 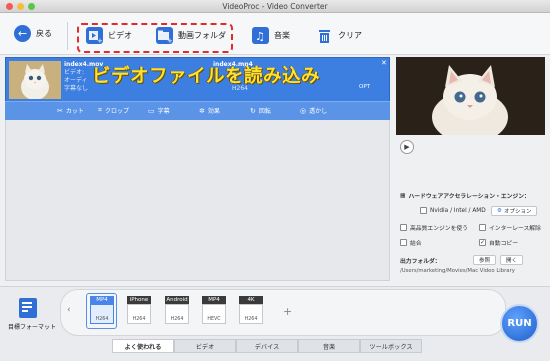 What do you see at coordinates (287, 311) in the screenshot?
I see `add-format-icon: +` at bounding box center [287, 311].